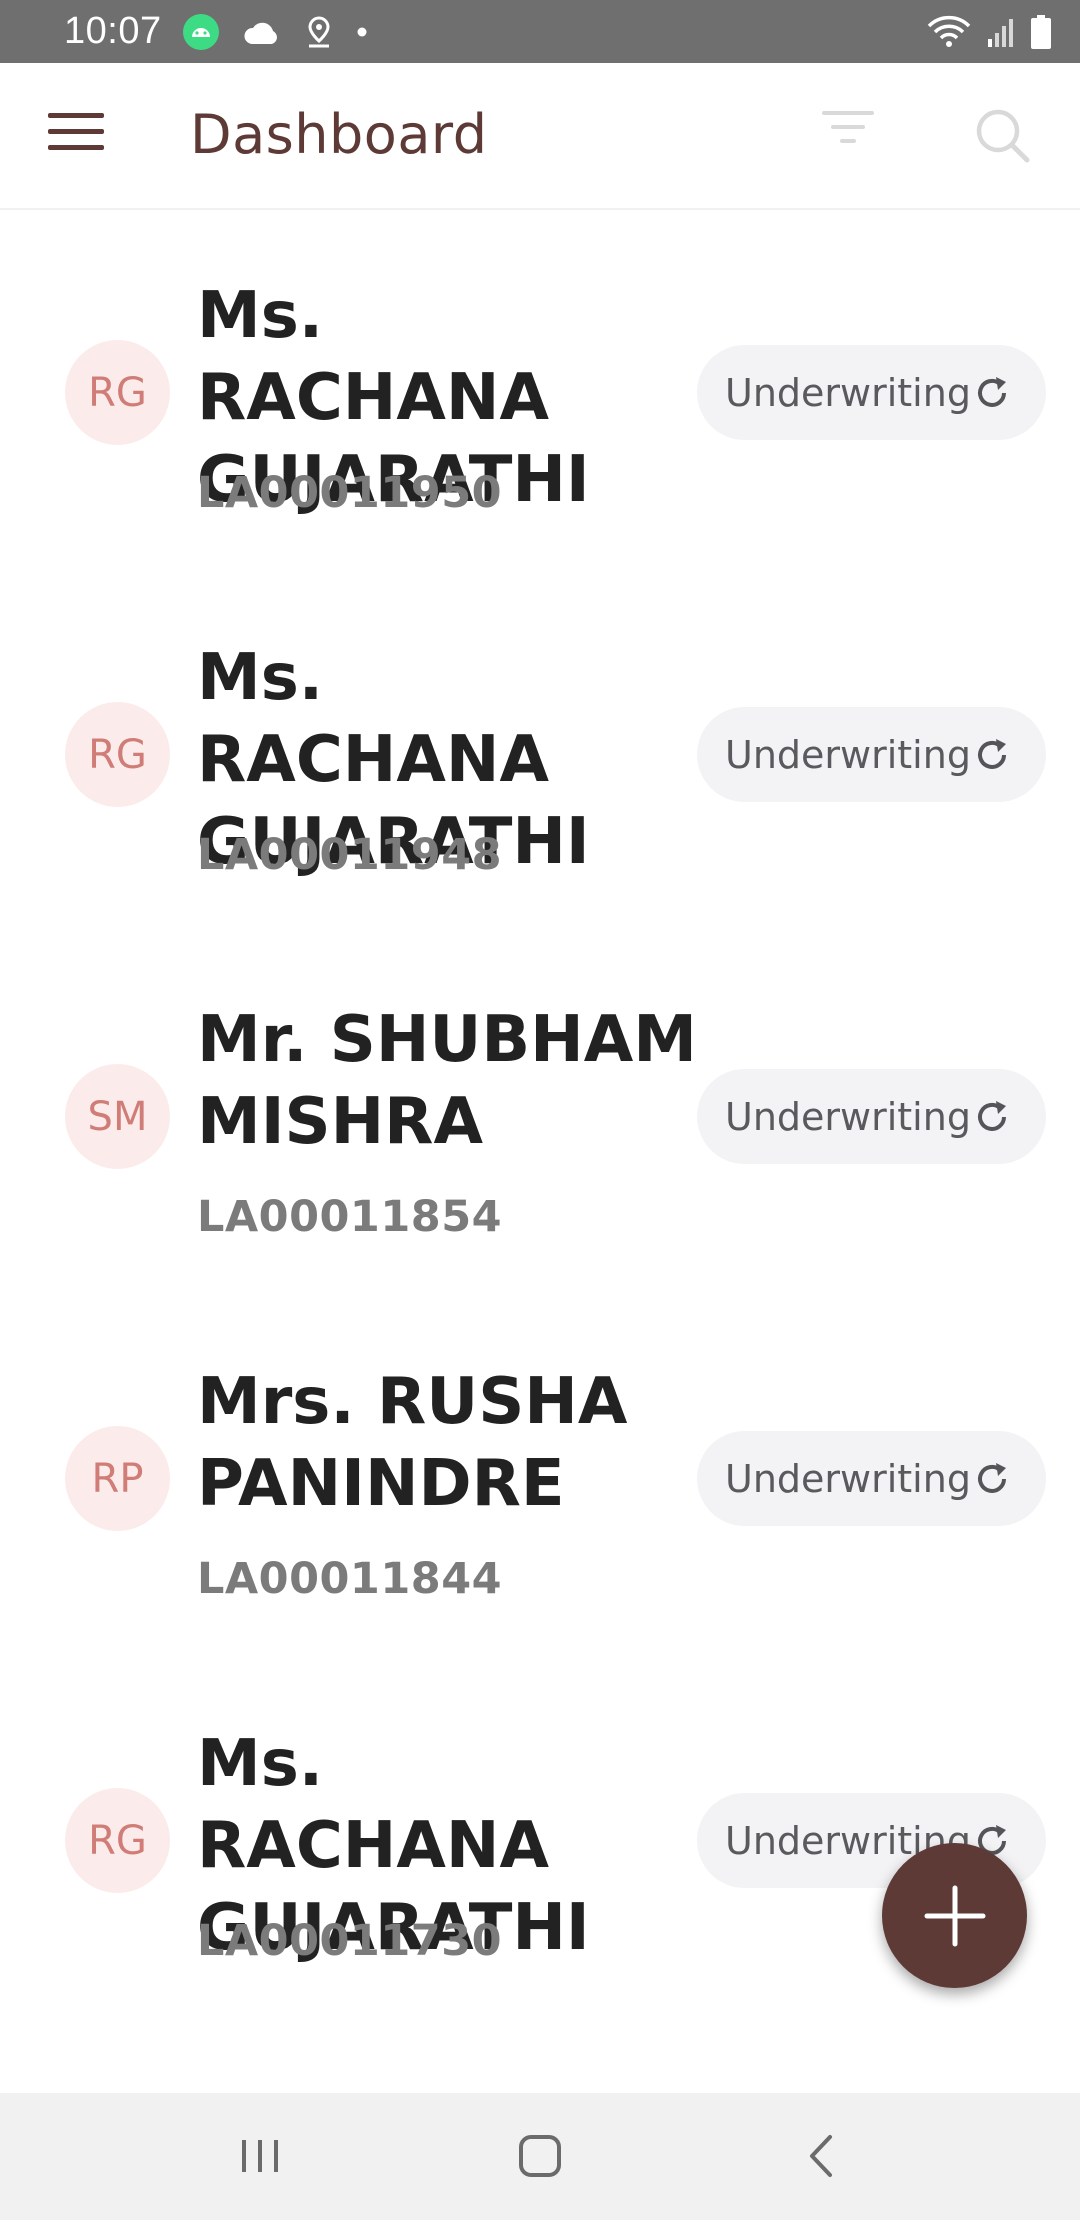 This screenshot has height=2220, width=1080. I want to click on add-button, so click(954, 1915).